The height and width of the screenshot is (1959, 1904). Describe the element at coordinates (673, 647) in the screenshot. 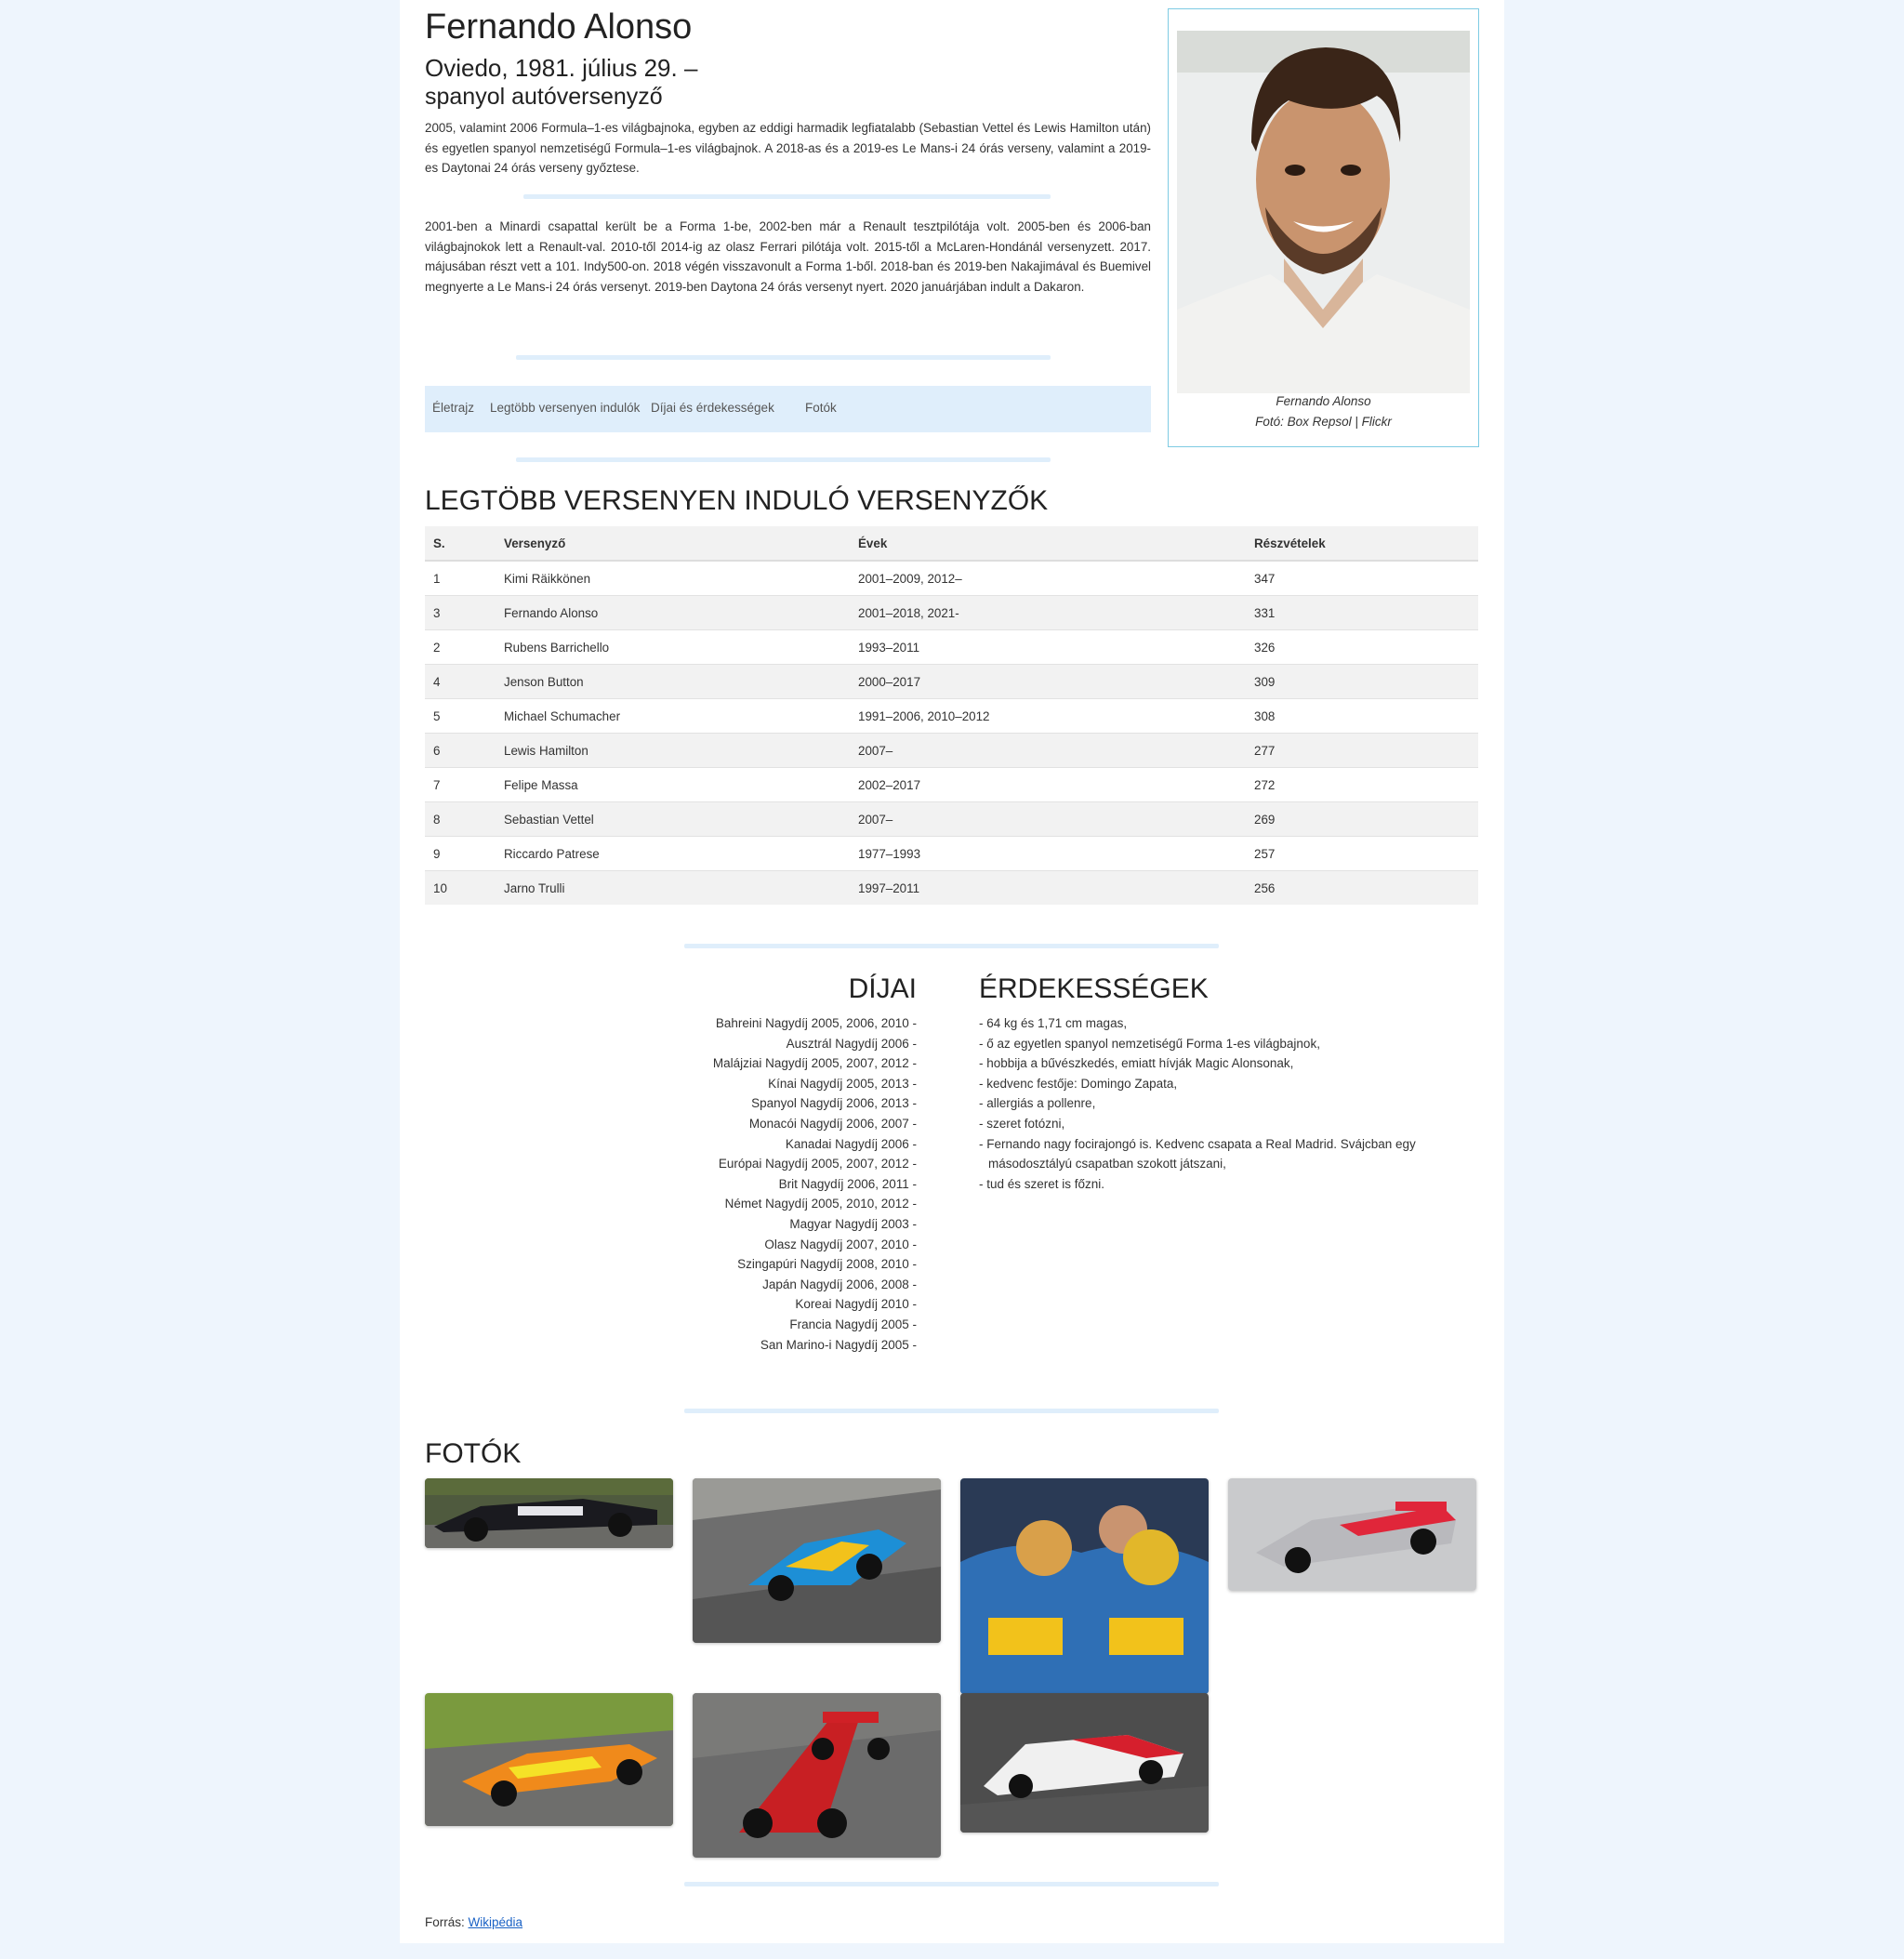

I see `cell-driver: Rubens Barrichello` at that location.